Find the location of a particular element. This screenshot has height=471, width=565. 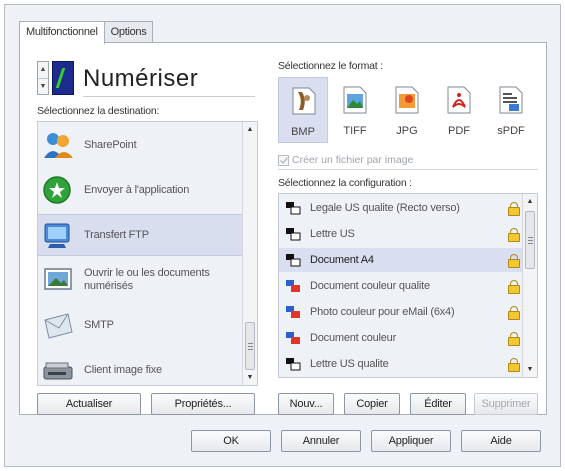

configuration-item: Document couleur qualite is located at coordinates (400, 286).